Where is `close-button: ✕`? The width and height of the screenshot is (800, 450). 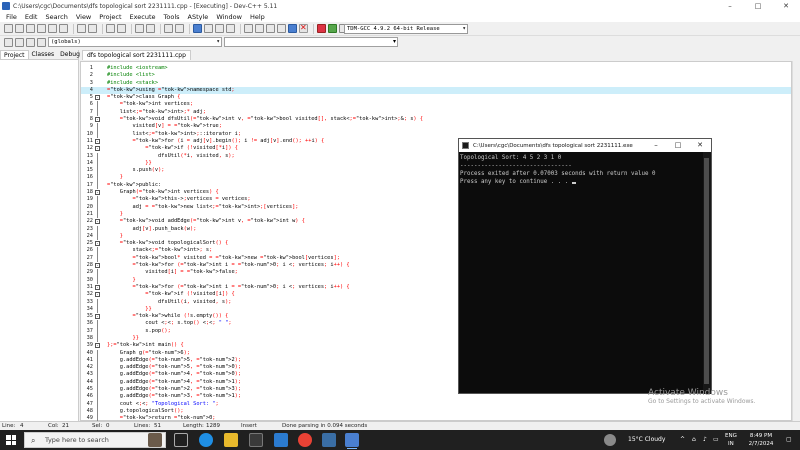 close-button: ✕ is located at coordinates (786, 6).